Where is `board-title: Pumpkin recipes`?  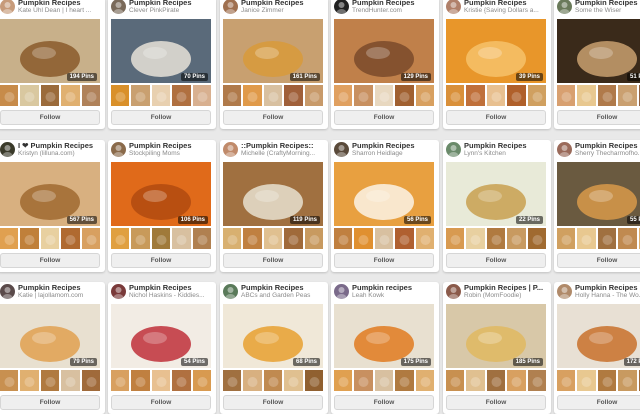
board-title: Pumpkin recipes is located at coordinates (394, 287).